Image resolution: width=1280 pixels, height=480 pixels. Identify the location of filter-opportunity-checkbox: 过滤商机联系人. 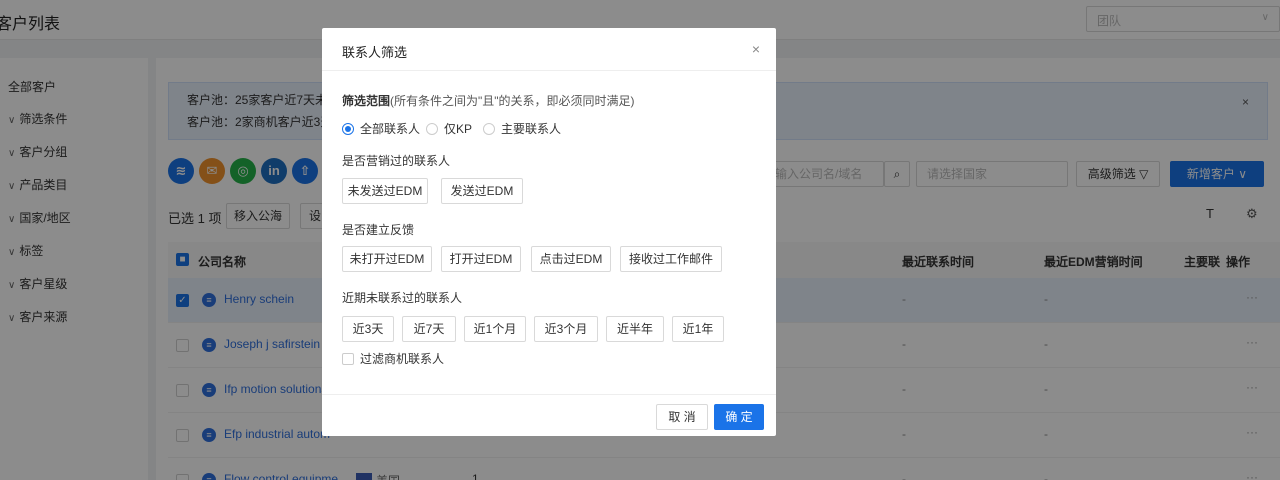
(393, 358).